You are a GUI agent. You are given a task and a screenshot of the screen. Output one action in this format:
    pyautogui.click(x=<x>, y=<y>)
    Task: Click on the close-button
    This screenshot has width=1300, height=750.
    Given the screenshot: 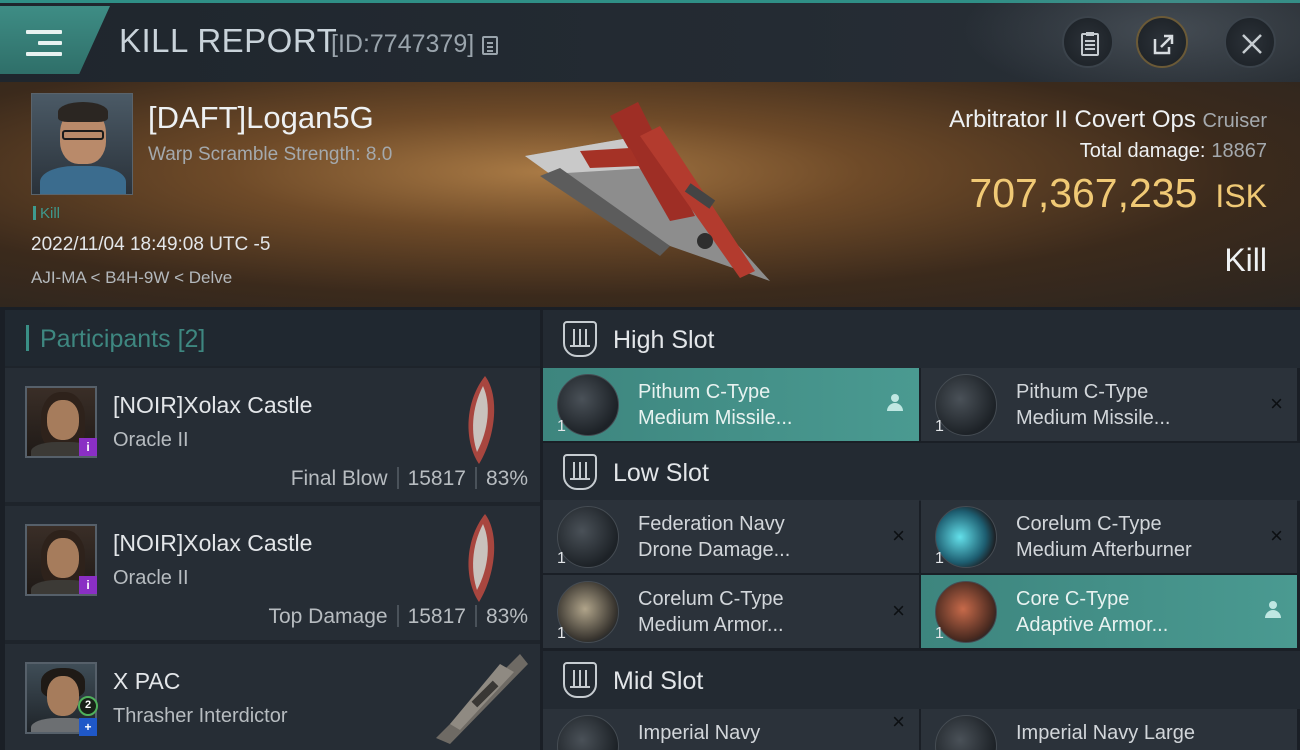 What is the action you would take?
    pyautogui.click(x=1250, y=42)
    